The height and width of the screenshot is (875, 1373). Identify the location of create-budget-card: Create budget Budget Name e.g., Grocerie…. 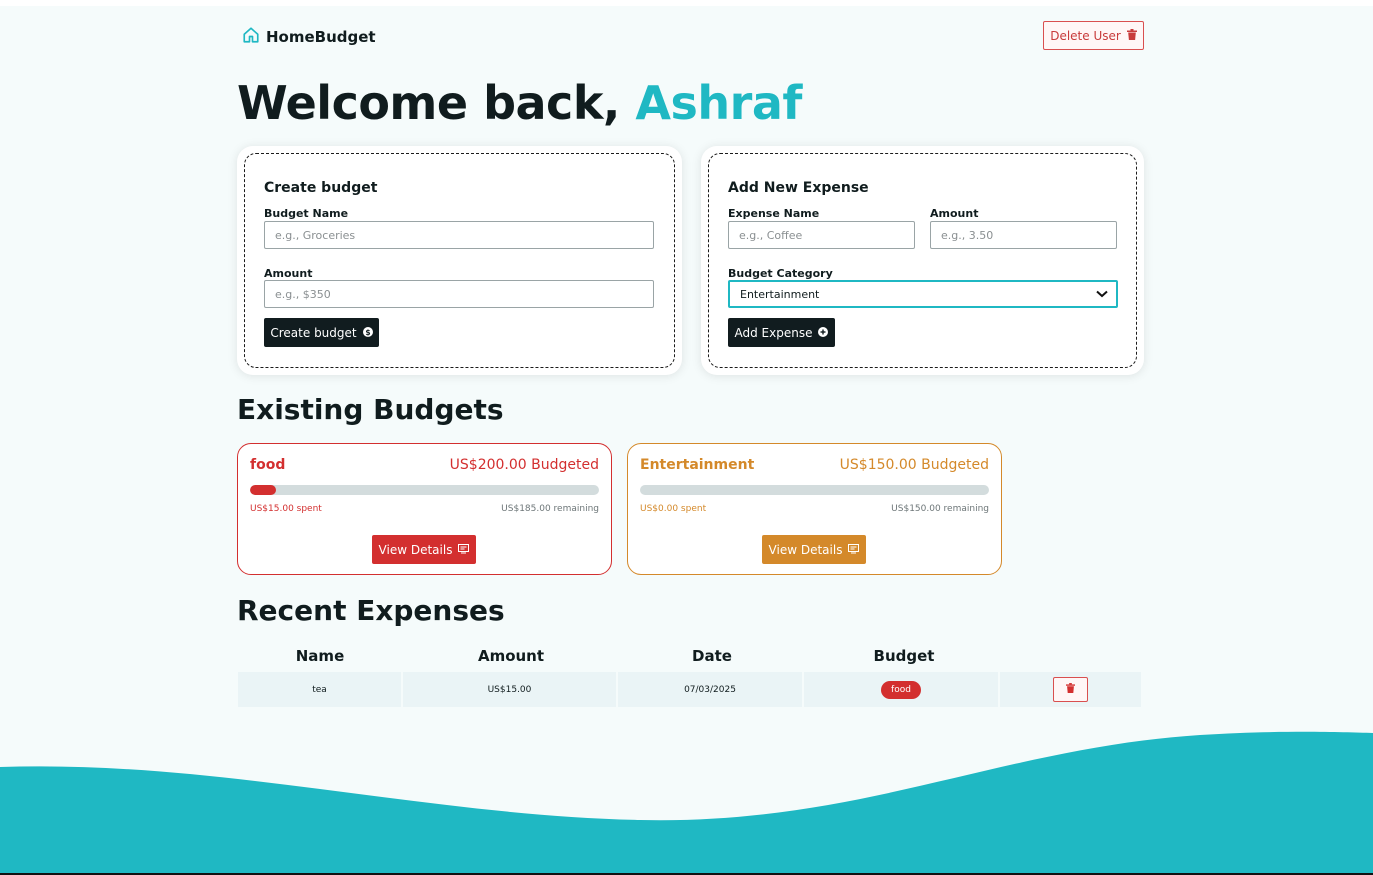
(459, 260).